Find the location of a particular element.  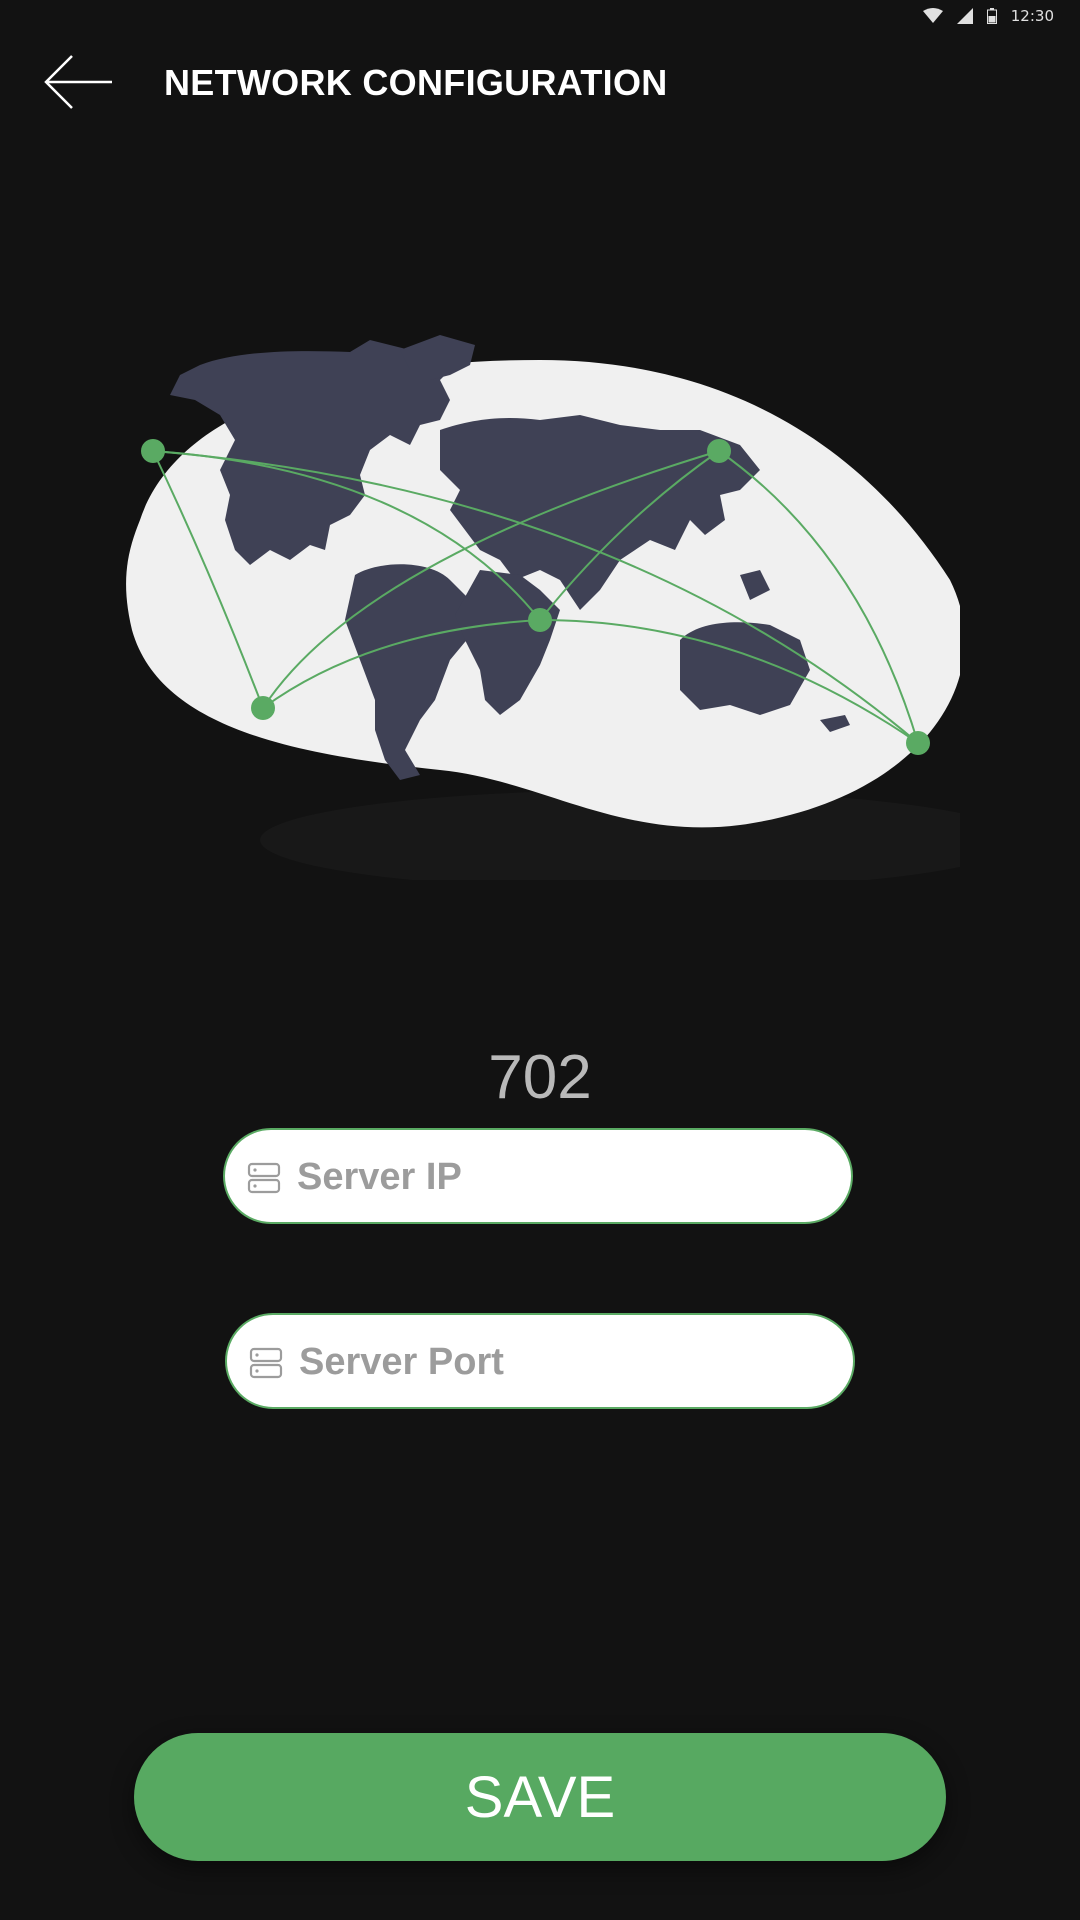

battery-icon is located at coordinates (991, 16).